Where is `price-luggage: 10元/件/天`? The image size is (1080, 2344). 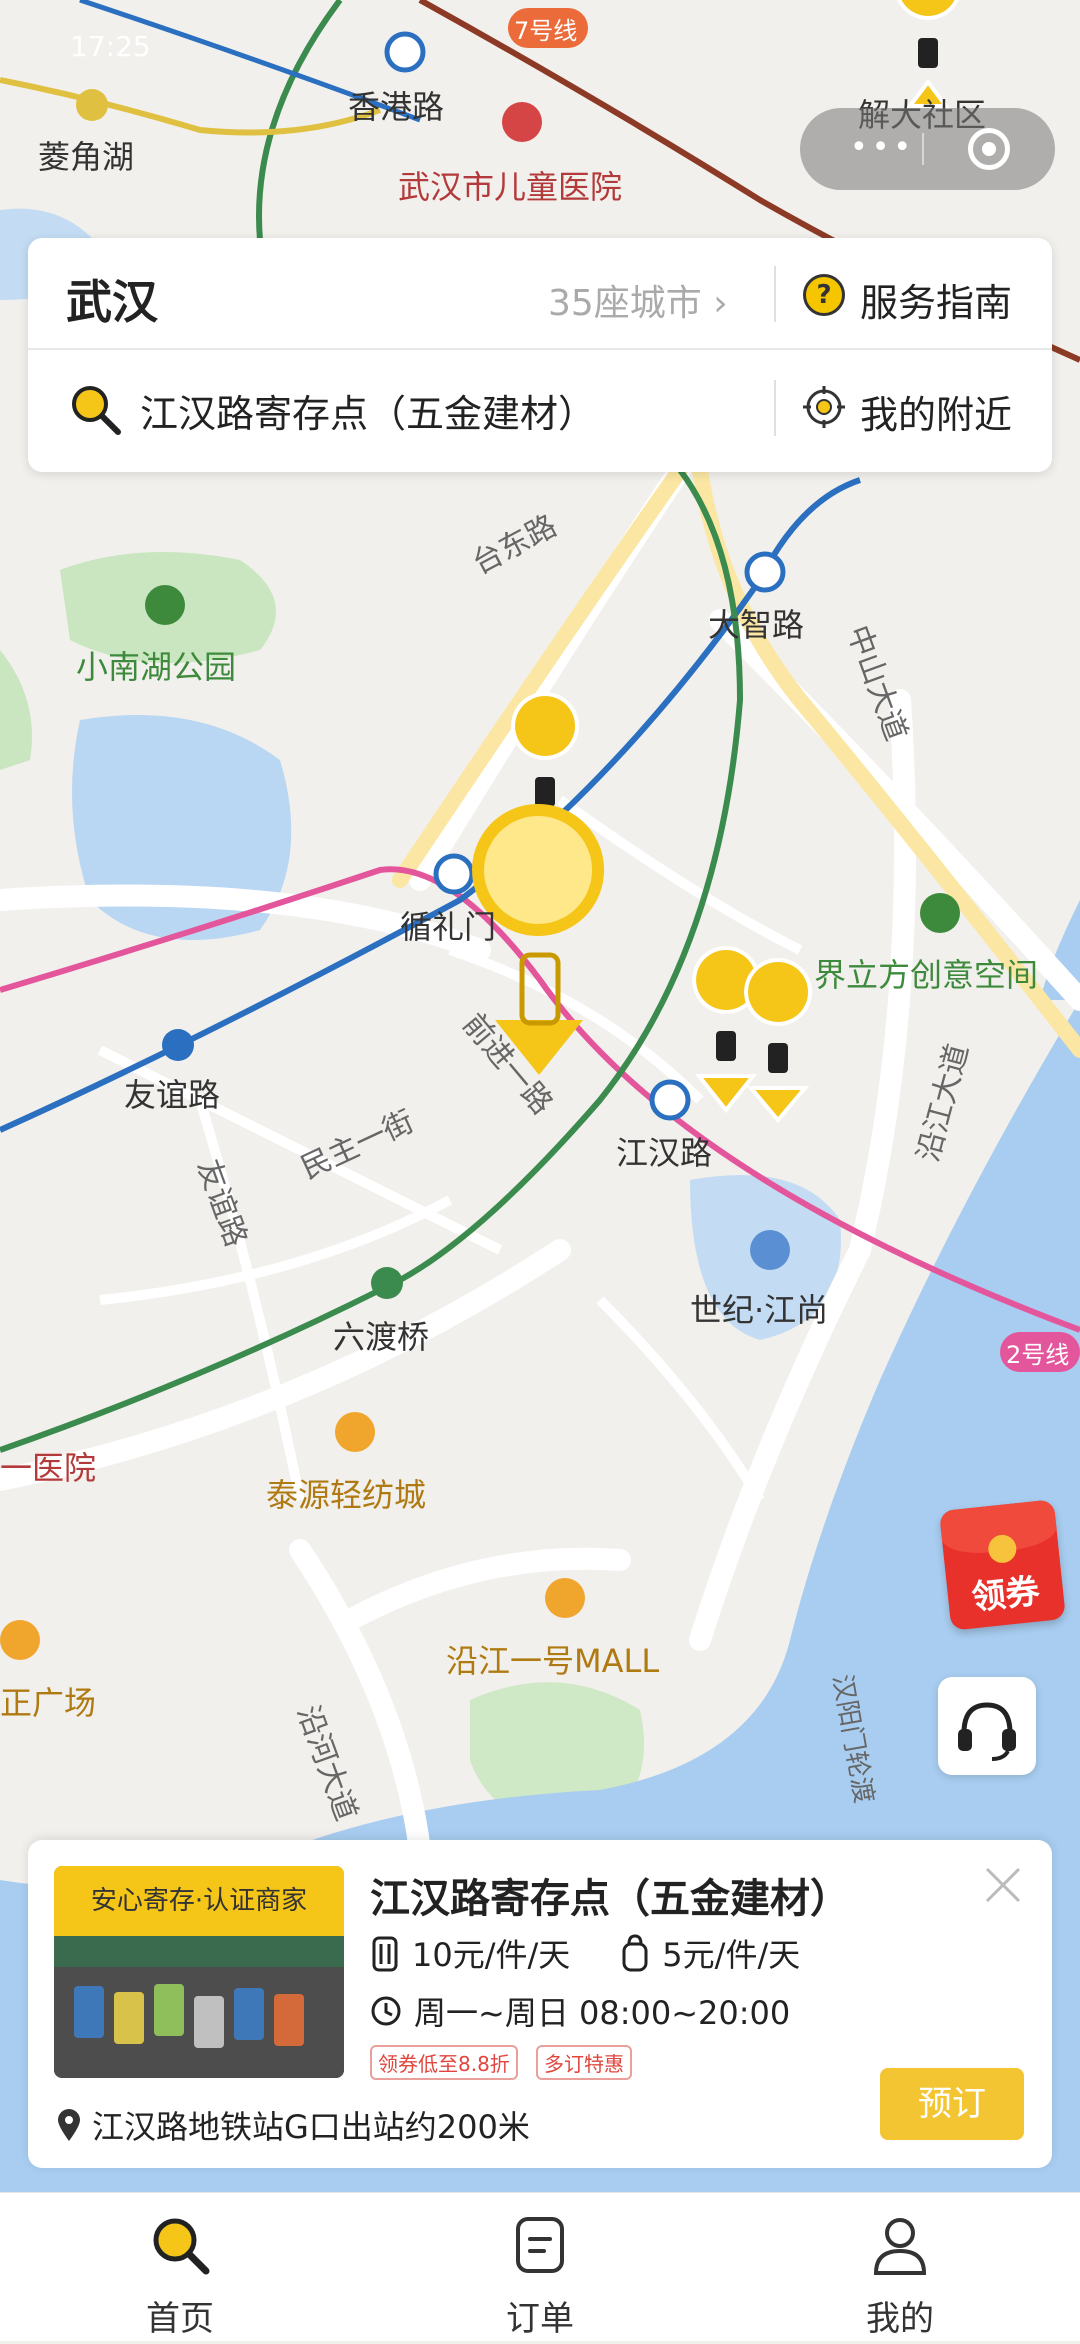
price-luggage: 10元/件/天 is located at coordinates (491, 1955).